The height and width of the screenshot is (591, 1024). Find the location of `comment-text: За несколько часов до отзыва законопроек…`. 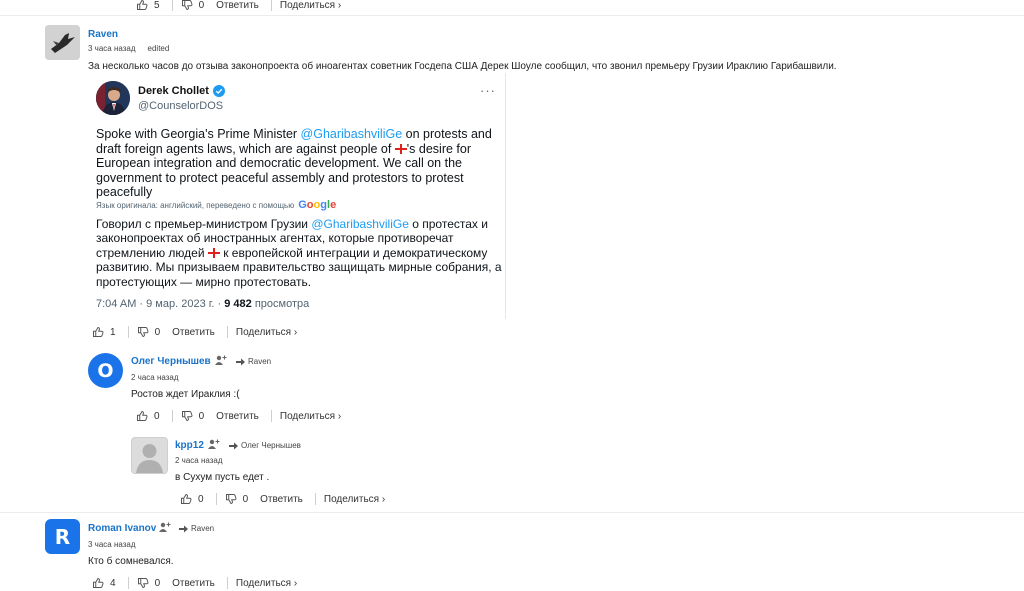

comment-text: За несколько часов до отзыва законопроек… is located at coordinates (462, 66).